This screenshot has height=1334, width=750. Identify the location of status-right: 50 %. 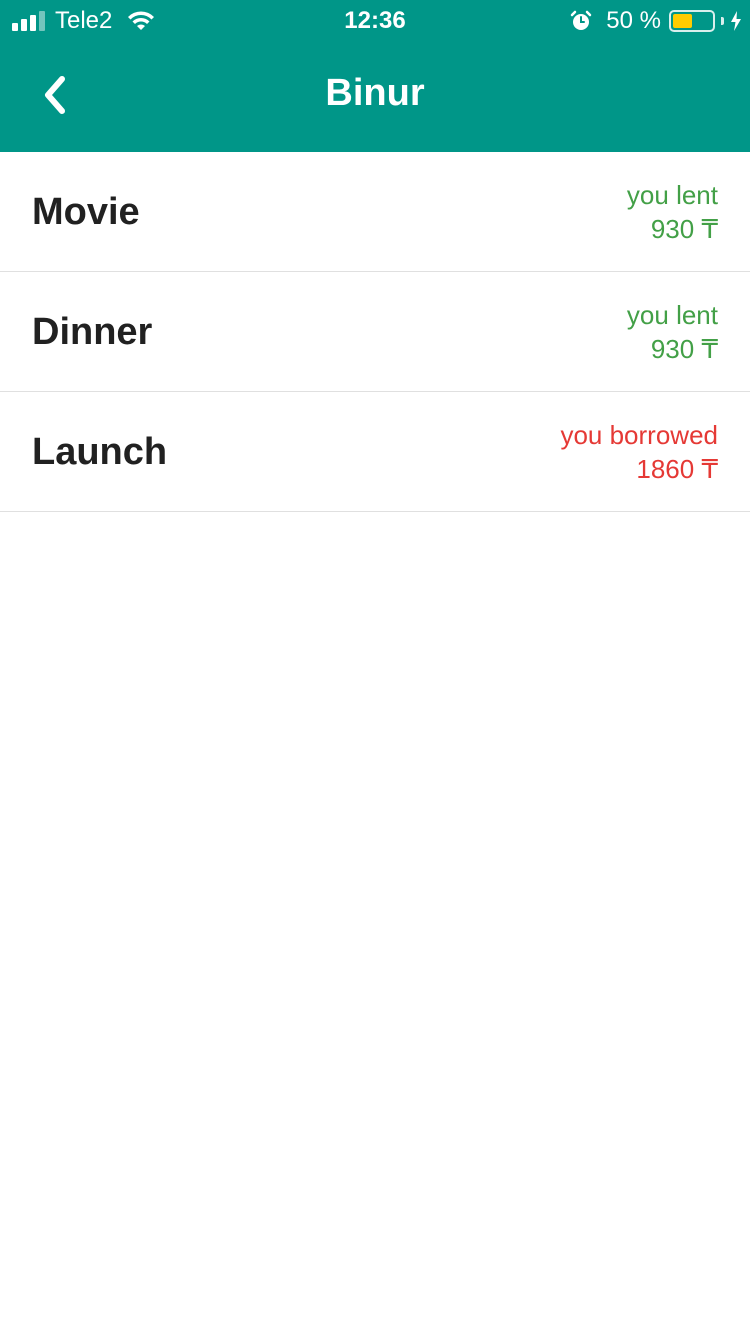
(656, 21).